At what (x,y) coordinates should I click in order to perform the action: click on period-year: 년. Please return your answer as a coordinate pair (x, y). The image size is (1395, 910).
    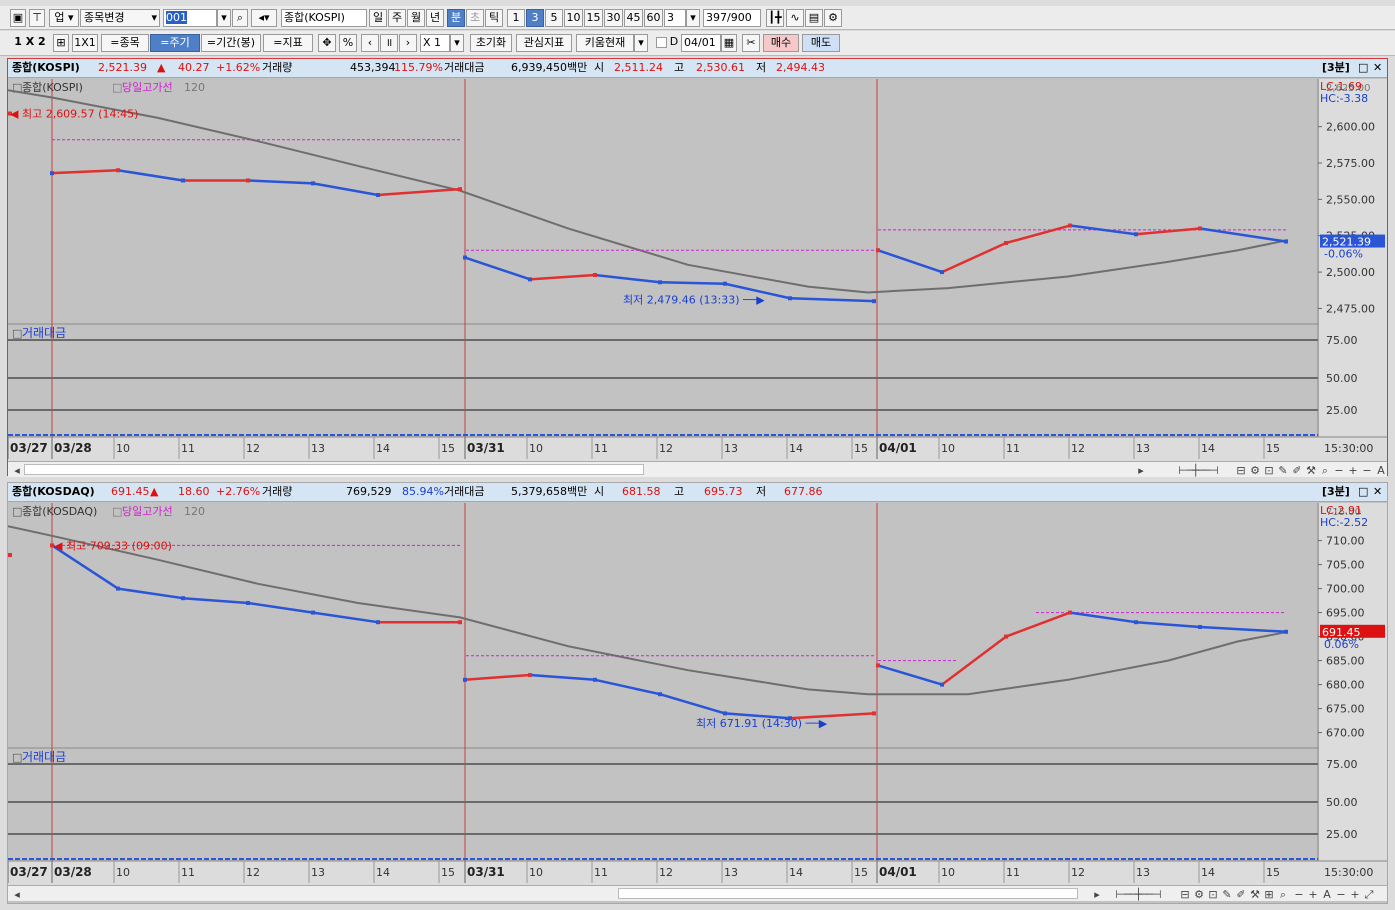
    Looking at the image, I should click on (435, 18).